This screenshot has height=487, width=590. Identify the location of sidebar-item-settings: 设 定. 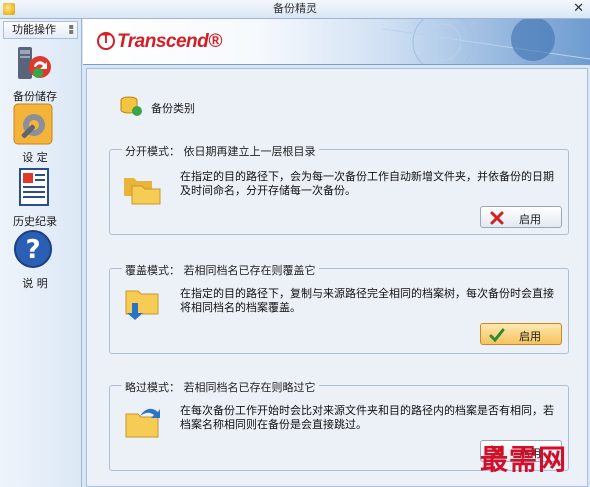
(41, 133).